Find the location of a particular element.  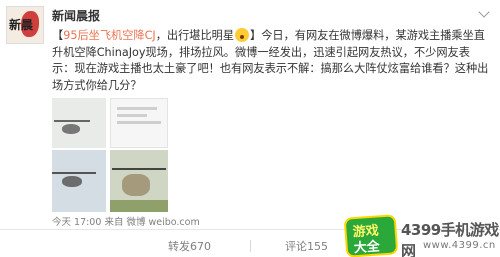

headline-open-bracket: 【 is located at coordinates (58, 35).